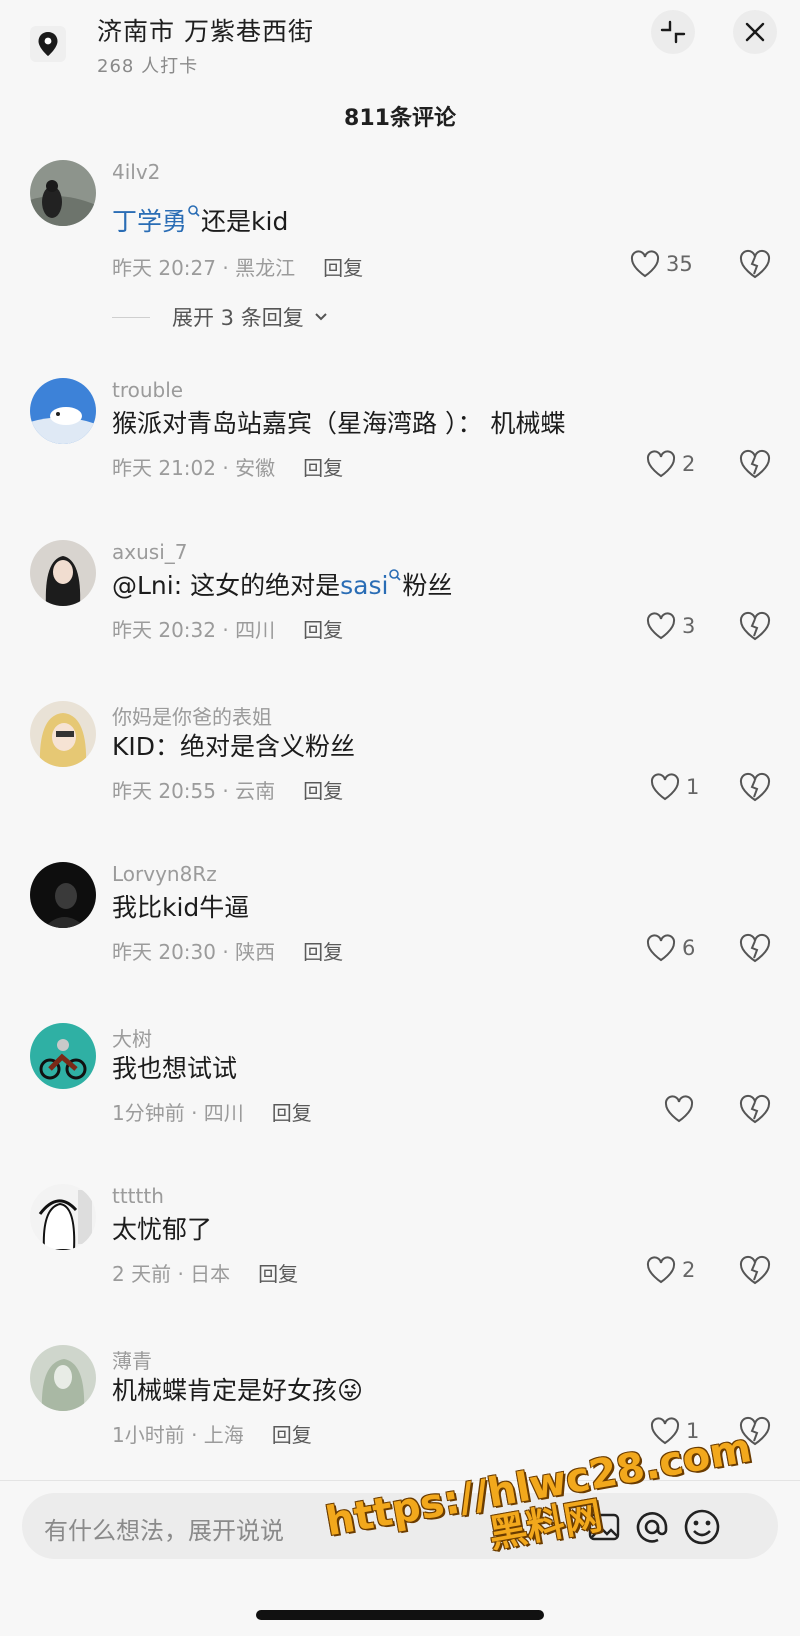  I want to click on comment-text: 我比kid牛逼, so click(181, 907).